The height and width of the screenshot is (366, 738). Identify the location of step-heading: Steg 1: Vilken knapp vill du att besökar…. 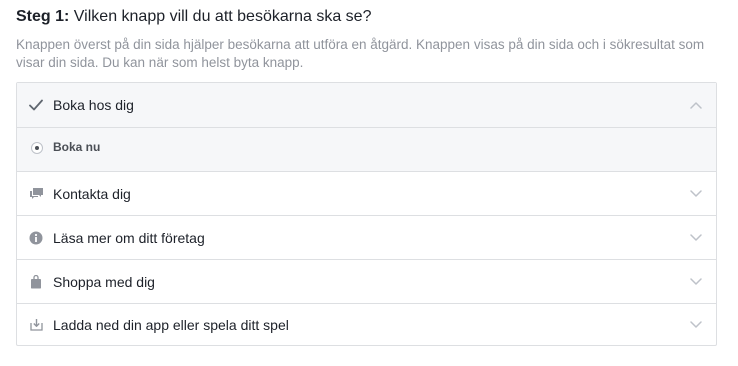
(193, 17).